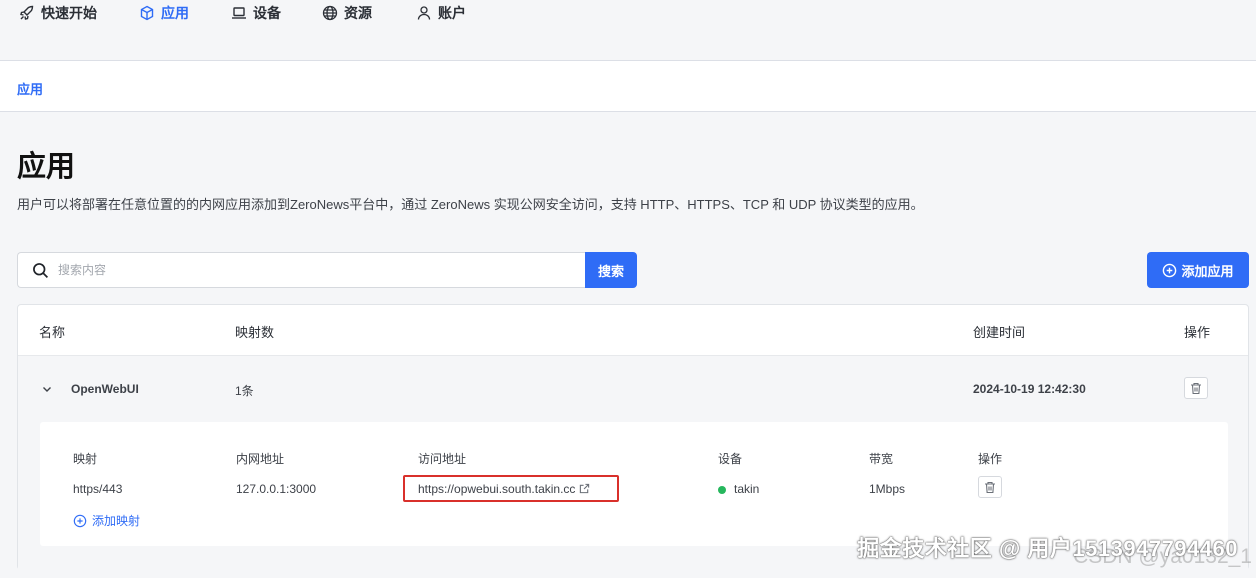  I want to click on search-button: 搜索, so click(611, 270).